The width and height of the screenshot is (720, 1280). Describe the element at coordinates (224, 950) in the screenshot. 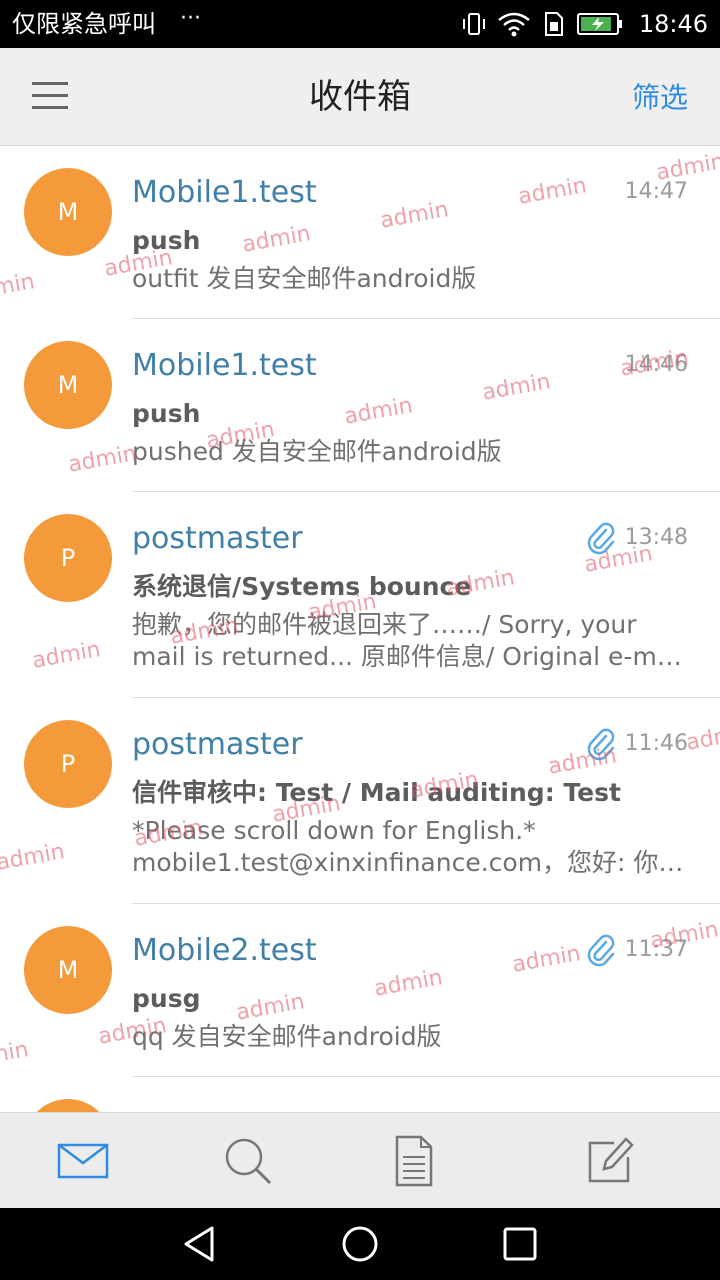

I see `sender-name: Mobile2.test` at that location.